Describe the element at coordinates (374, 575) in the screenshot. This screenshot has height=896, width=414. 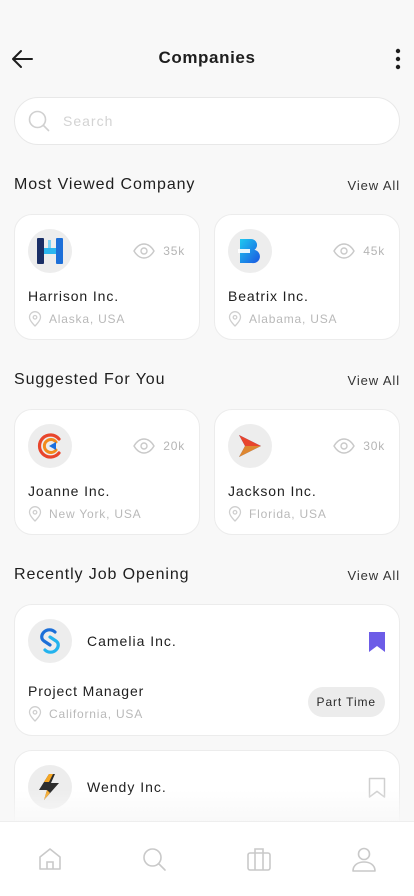
I see `view-all-jobs-link: View All` at that location.